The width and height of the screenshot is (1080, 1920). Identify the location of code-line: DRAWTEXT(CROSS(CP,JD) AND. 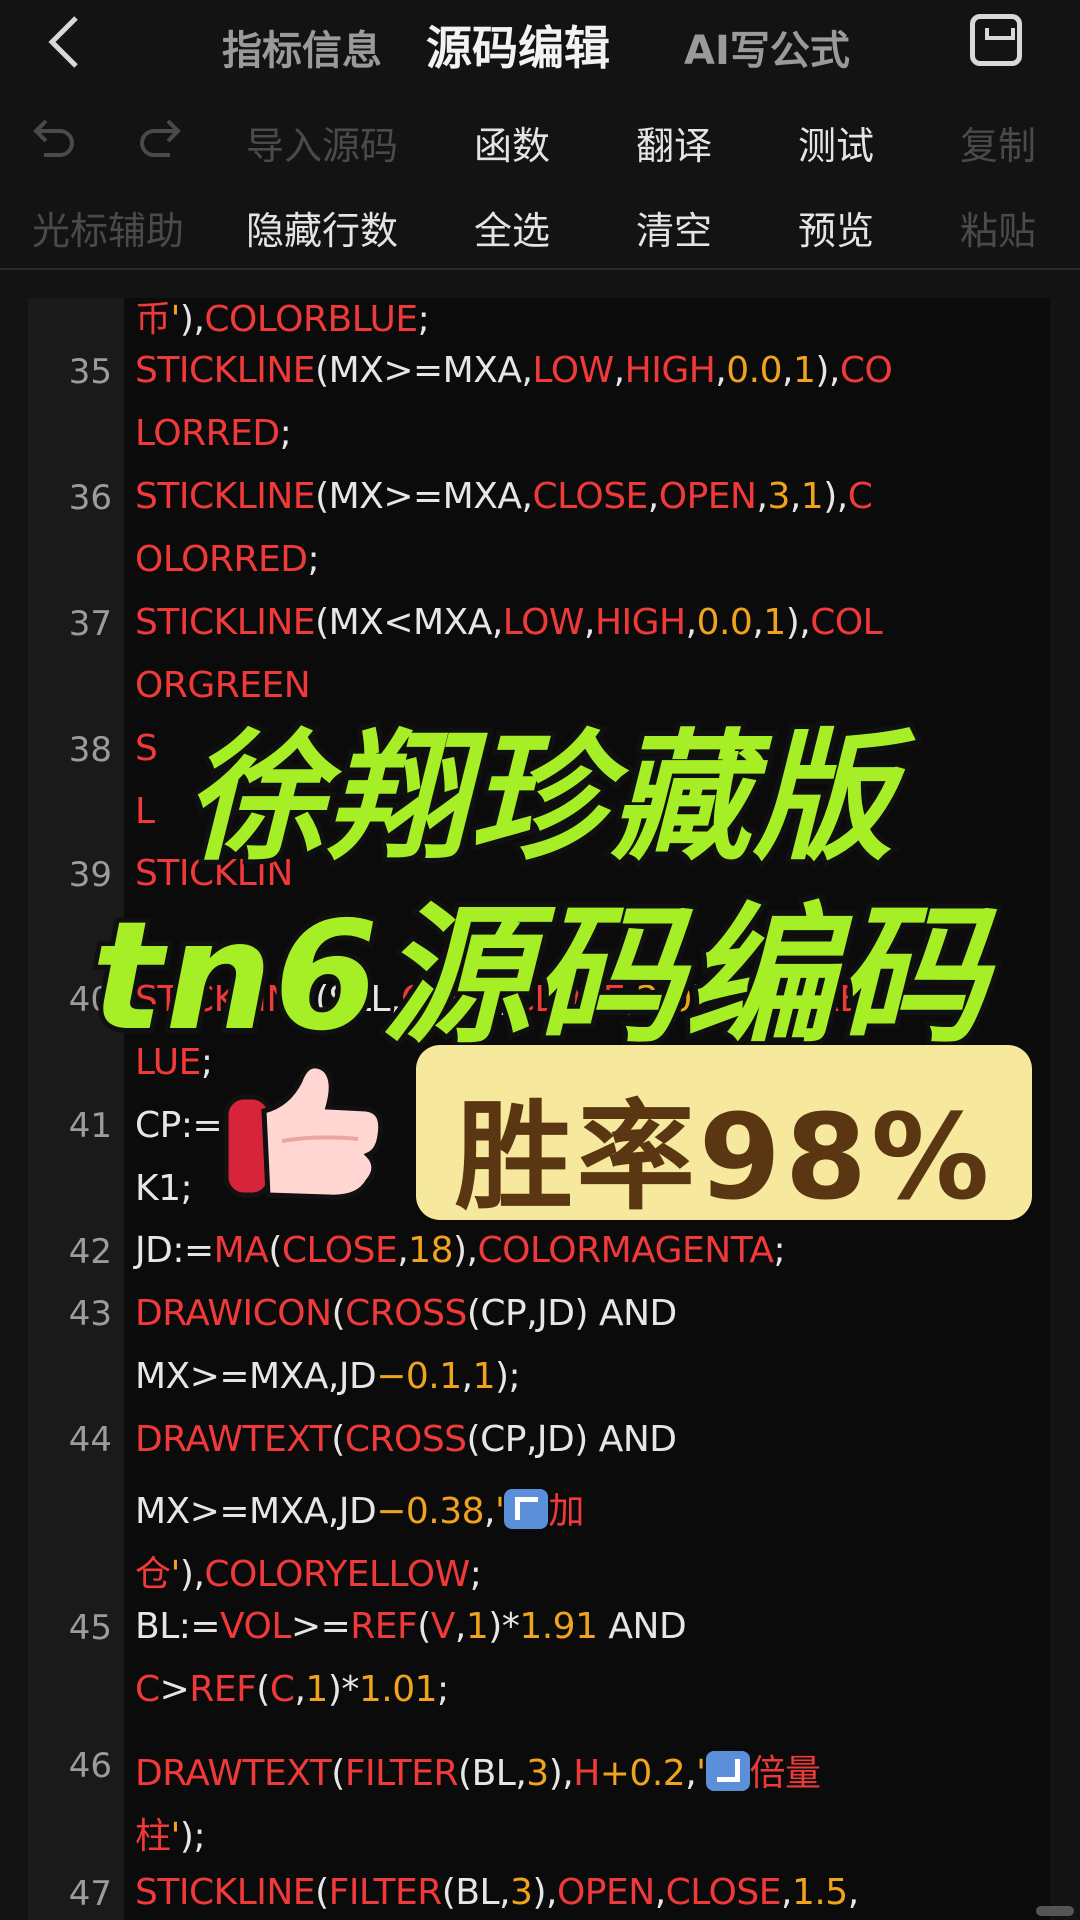
(406, 1439).